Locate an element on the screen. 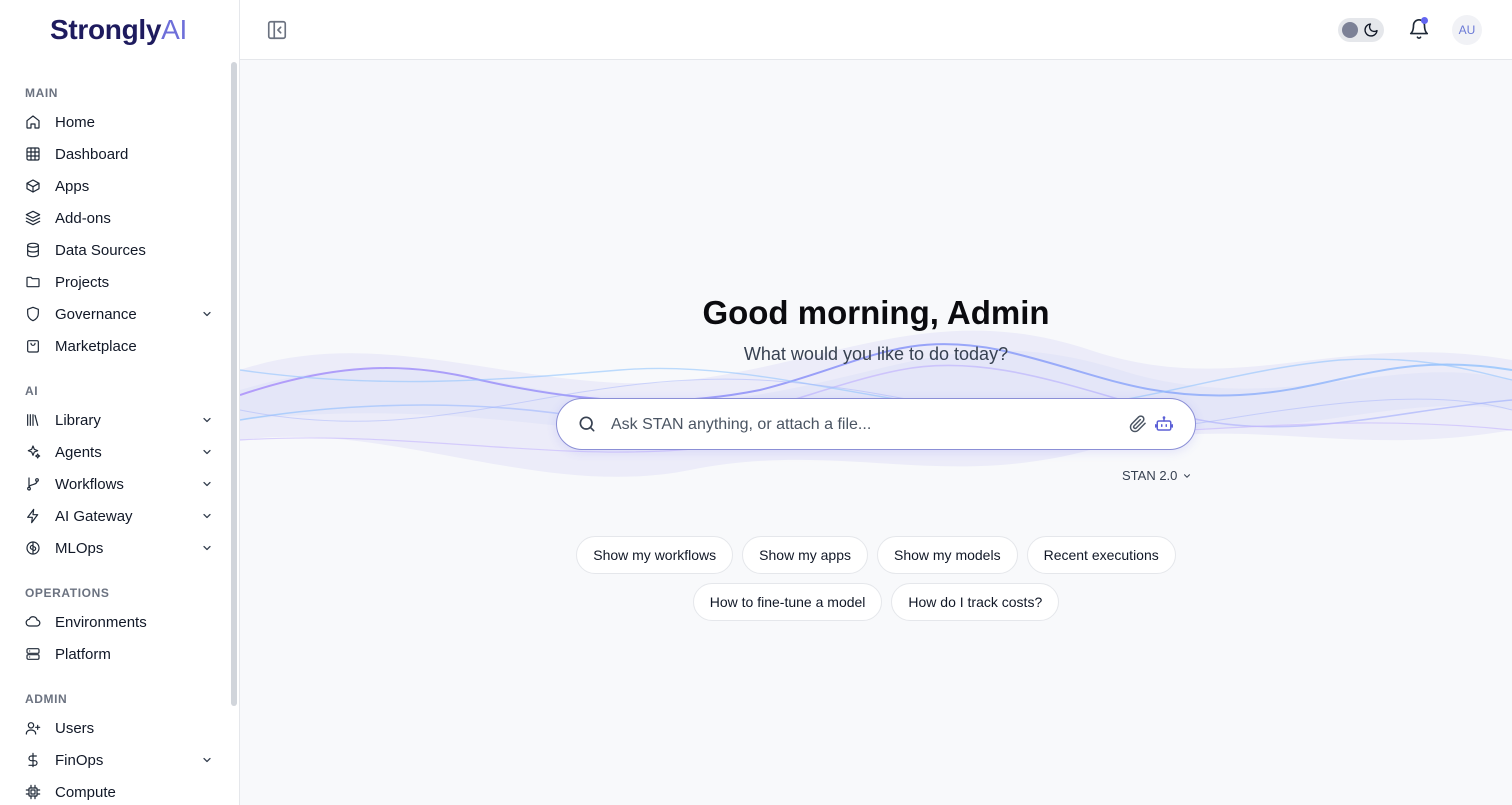 Image resolution: width=1512 pixels, height=805 pixels. sidebar-item-workflows: Workflows is located at coordinates (119, 484).